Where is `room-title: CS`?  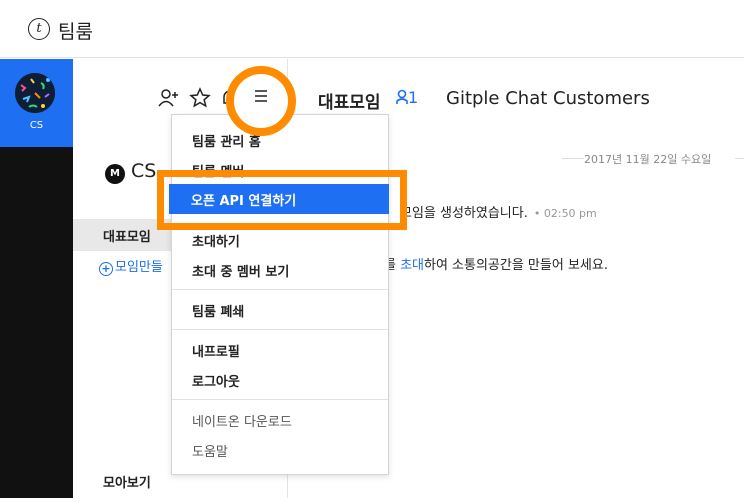 room-title: CS is located at coordinates (144, 171).